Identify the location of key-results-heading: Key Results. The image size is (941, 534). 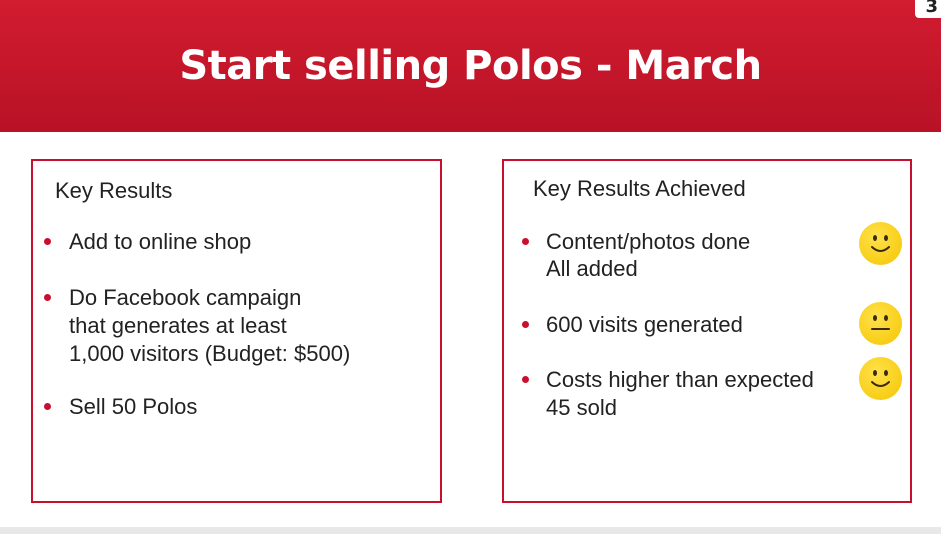
(114, 190).